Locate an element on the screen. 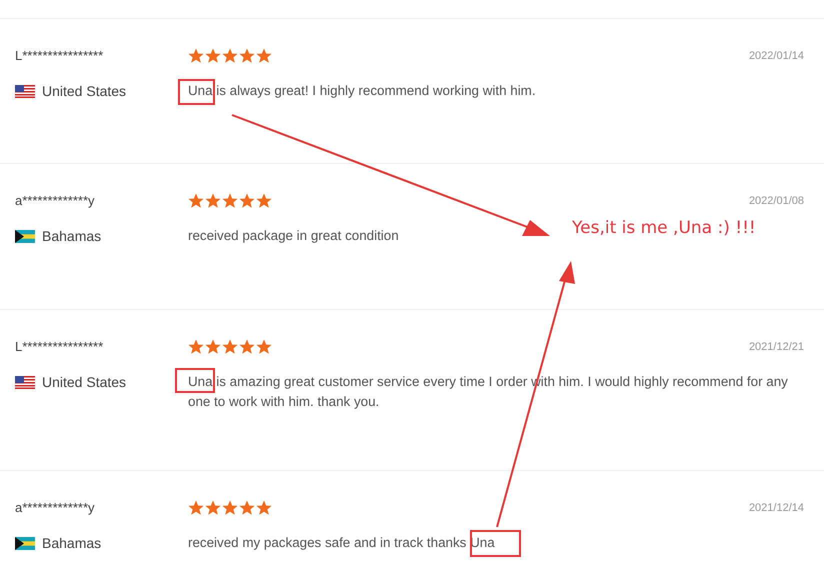 Image resolution: width=824 pixels, height=574 pixels. review-date: 2022/01/08 is located at coordinates (776, 201).